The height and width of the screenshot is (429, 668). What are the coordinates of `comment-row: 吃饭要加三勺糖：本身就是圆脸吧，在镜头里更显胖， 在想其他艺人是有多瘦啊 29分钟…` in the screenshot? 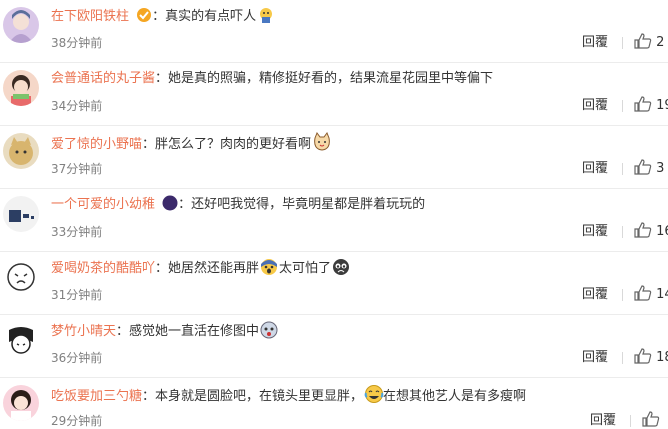 It's located at (334, 403).